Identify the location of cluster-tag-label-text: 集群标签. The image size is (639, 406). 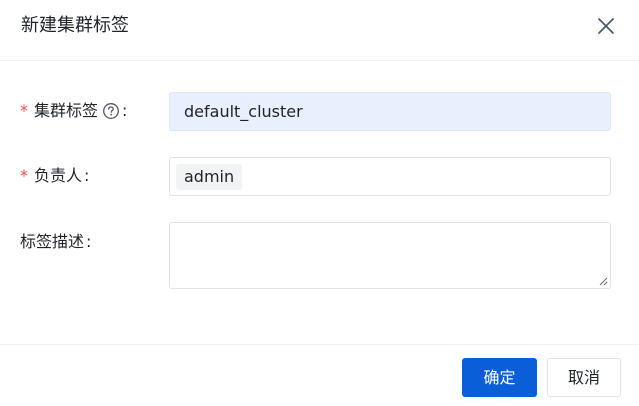
(66, 110).